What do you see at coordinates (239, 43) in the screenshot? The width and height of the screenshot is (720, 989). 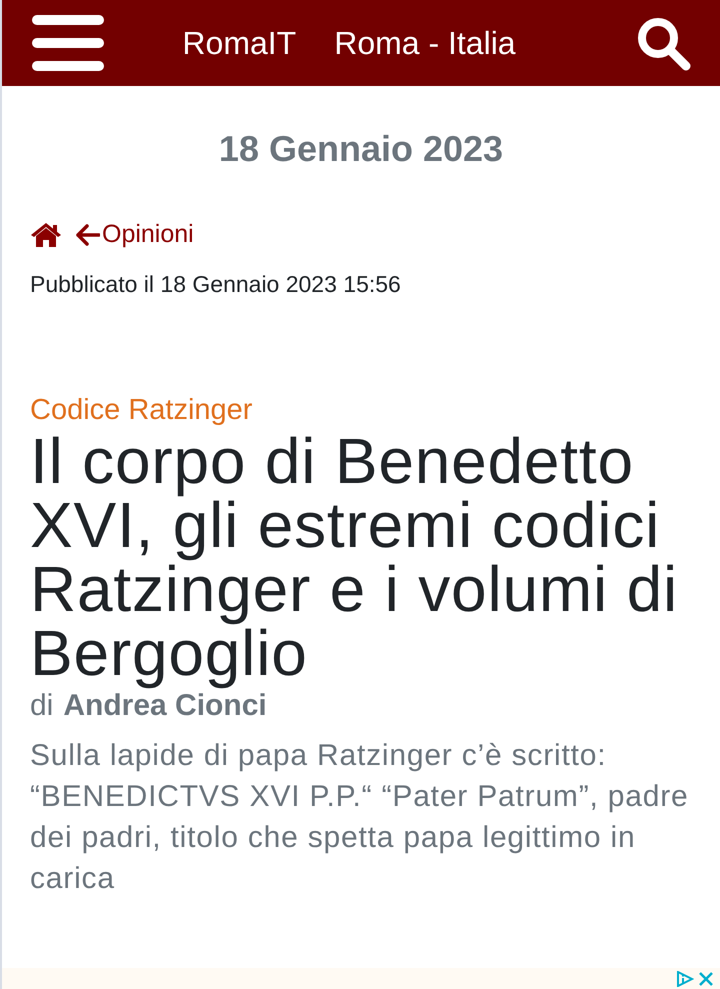 I see `site-name: RomaIT` at bounding box center [239, 43].